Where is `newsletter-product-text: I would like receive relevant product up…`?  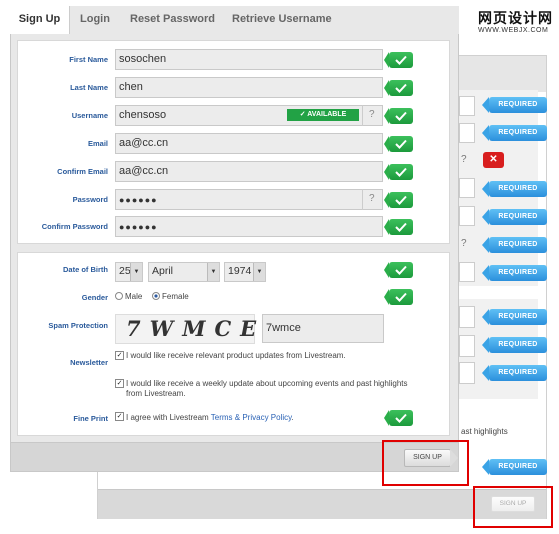
newsletter-product-text: I would like receive relevant product up… is located at coordinates (236, 355).